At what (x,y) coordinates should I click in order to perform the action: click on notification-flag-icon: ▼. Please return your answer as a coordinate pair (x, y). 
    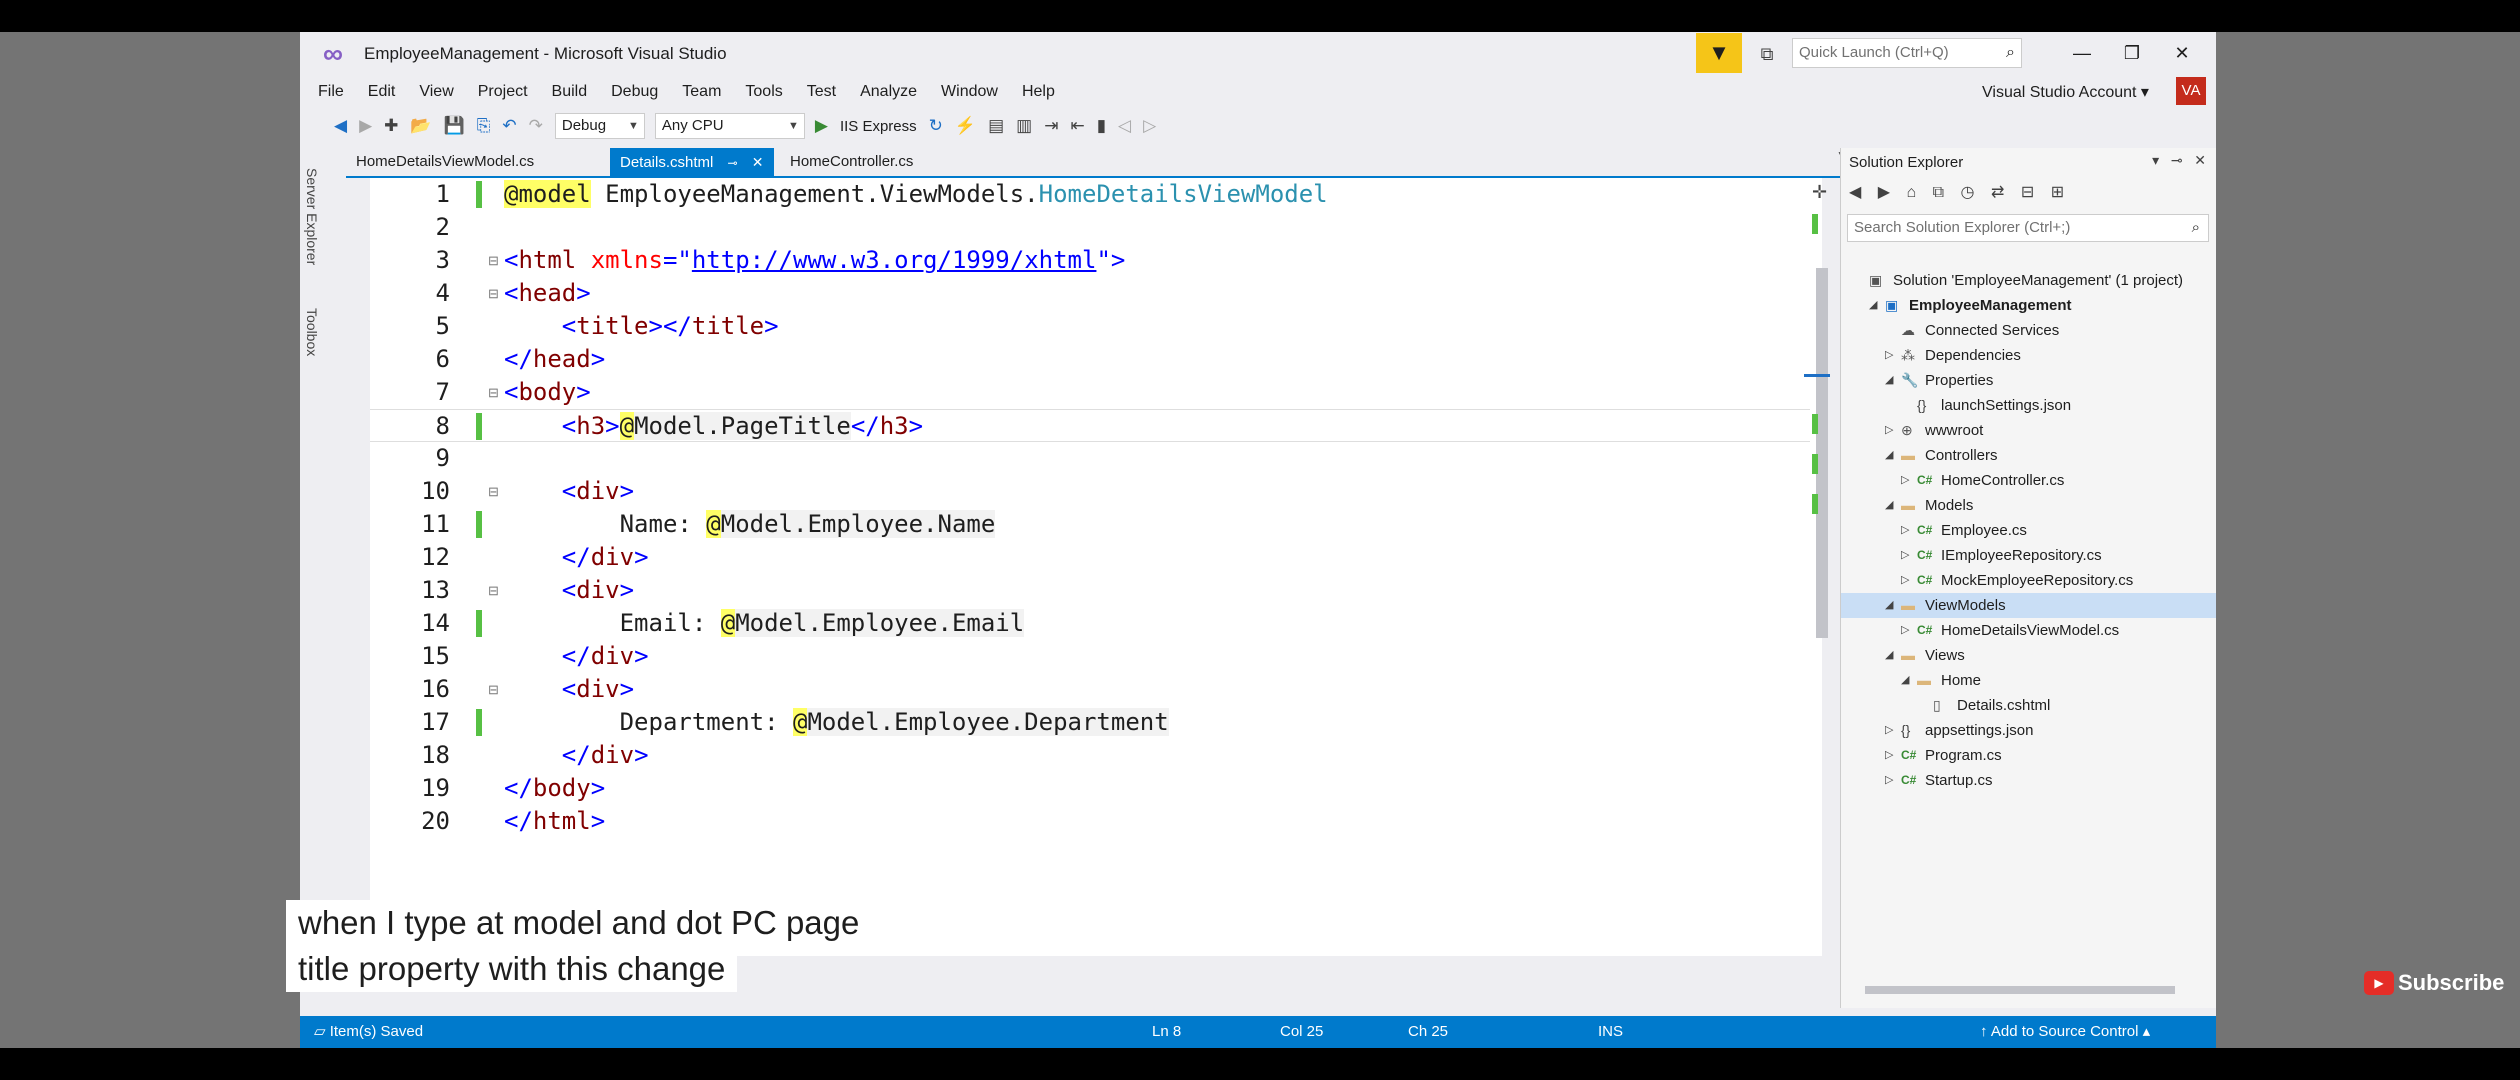
    Looking at the image, I should click on (1719, 53).